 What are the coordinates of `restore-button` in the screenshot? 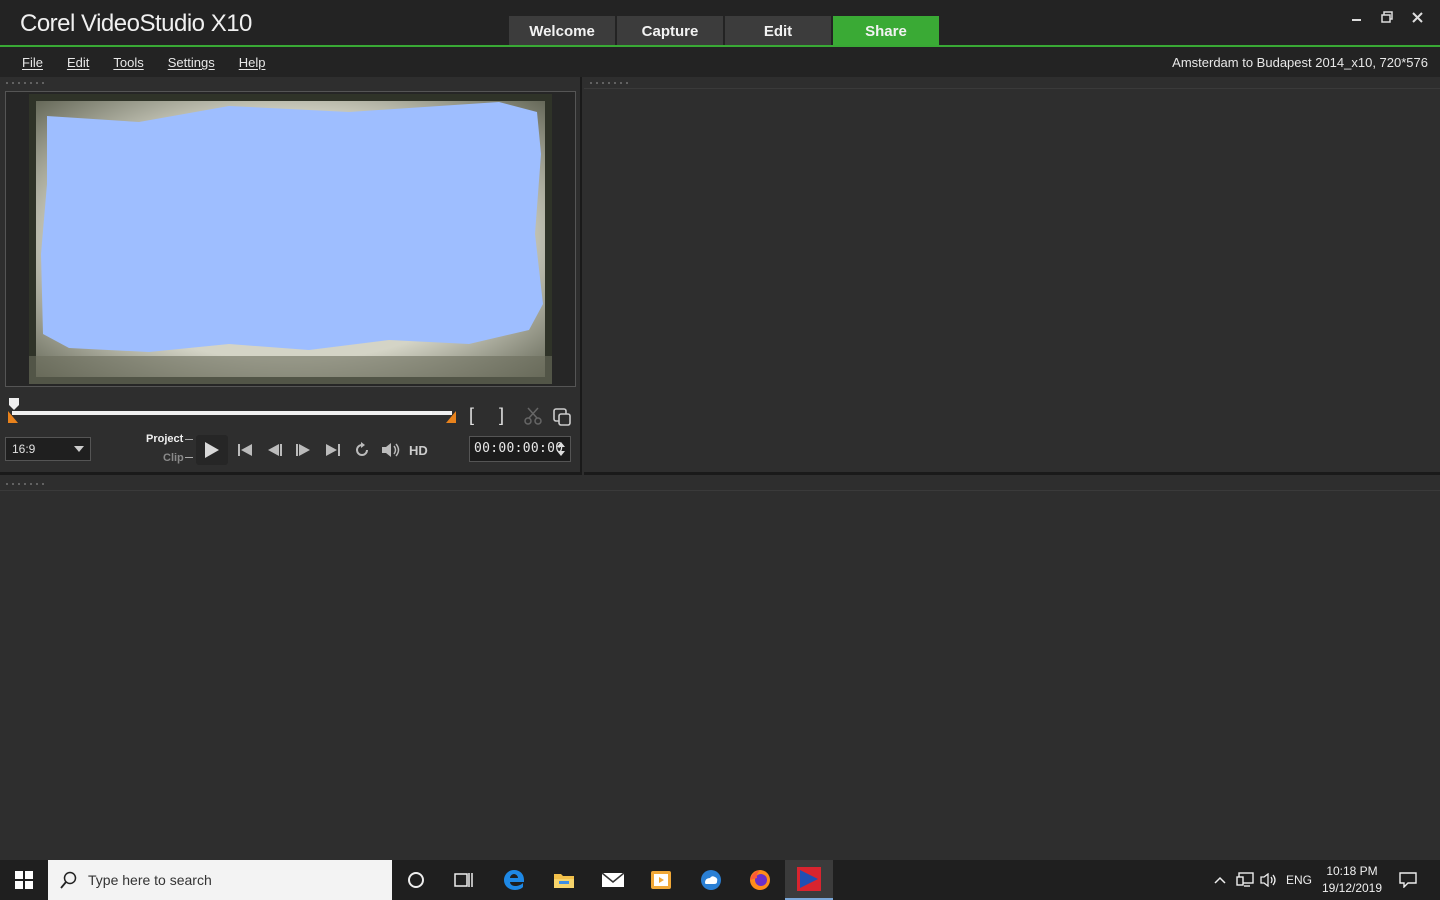 It's located at (1387, 17).